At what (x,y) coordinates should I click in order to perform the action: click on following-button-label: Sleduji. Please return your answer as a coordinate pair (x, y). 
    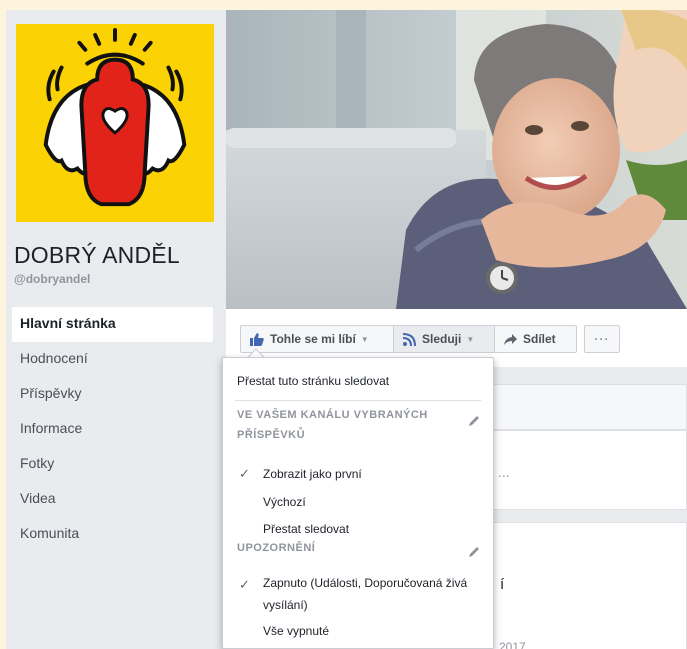
    Looking at the image, I should click on (442, 339).